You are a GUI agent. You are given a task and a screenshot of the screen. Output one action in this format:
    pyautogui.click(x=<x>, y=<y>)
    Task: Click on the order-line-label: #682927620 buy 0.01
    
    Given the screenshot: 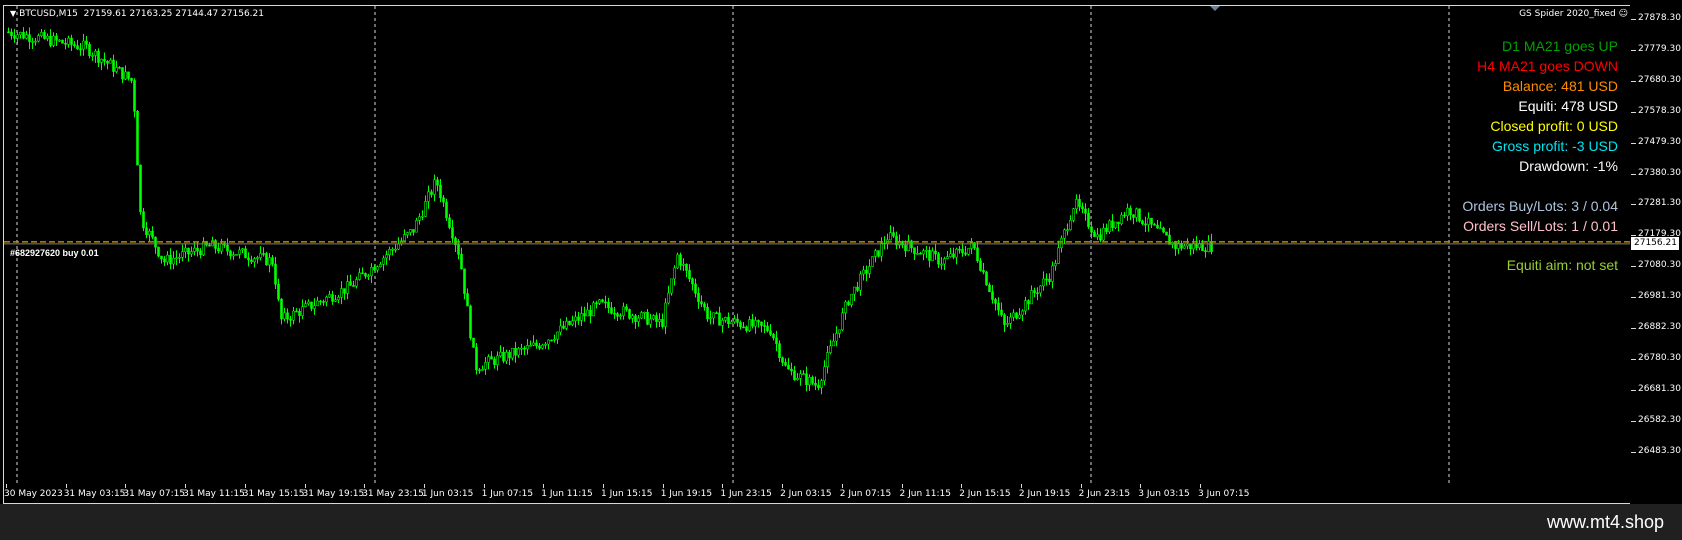 What is the action you would take?
    pyautogui.click(x=54, y=253)
    